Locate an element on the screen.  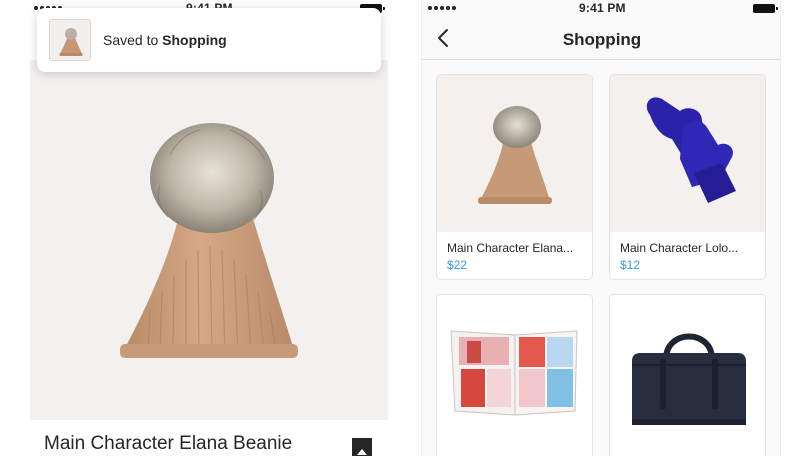
product-card: Main Character Elana... $22 is located at coordinates (514, 177).